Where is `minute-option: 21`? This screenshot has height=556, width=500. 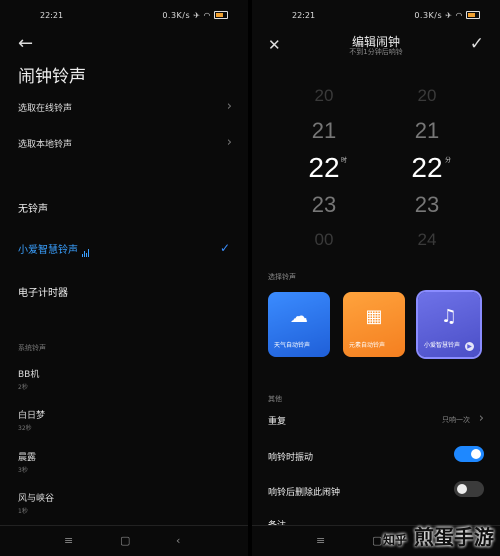 minute-option: 21 is located at coordinates (427, 130).